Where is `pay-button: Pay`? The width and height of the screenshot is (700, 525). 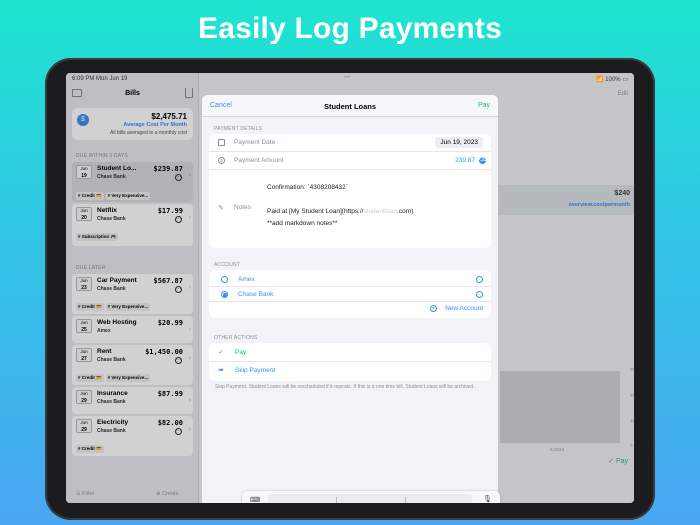 pay-button: Pay is located at coordinates (484, 105).